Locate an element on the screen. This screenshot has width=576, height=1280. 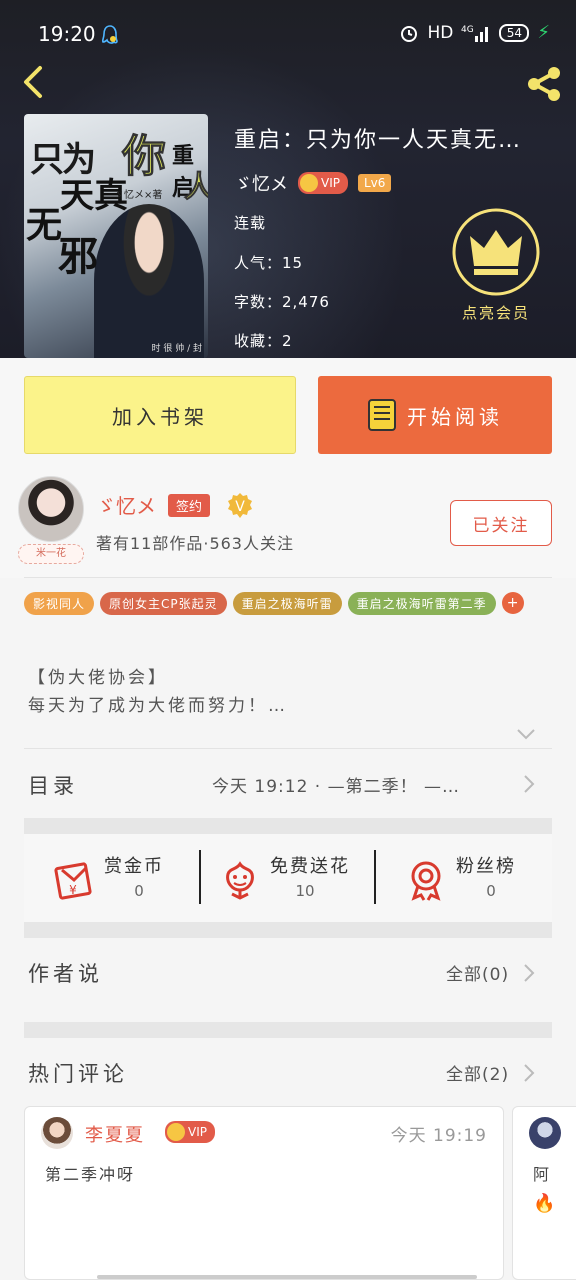
intro-line: 【伪大佬协会】 is located at coordinates (98, 678).